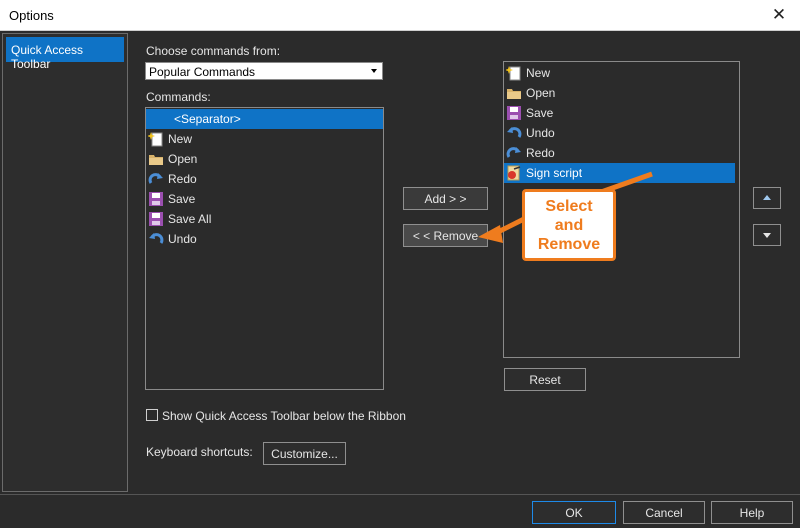 Image resolution: width=800 pixels, height=528 pixels. Describe the element at coordinates (554, 173) in the screenshot. I see `list-item-label: Sign script` at that location.